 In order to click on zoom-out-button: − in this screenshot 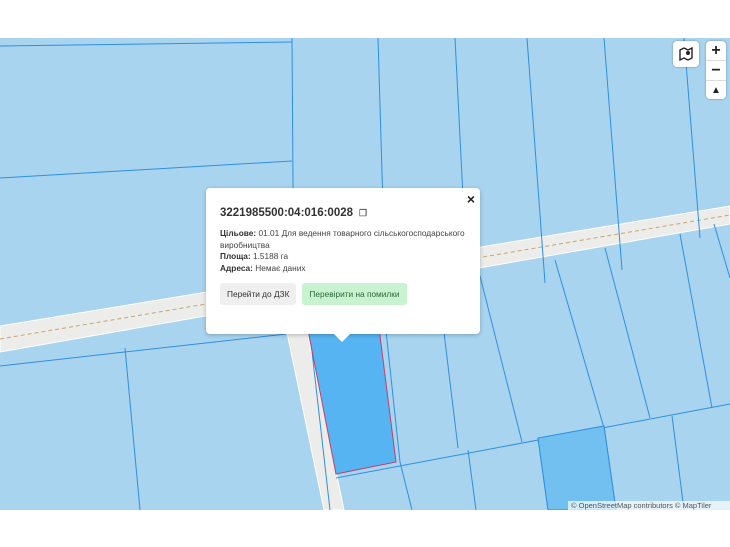, I will do `click(716, 71)`.